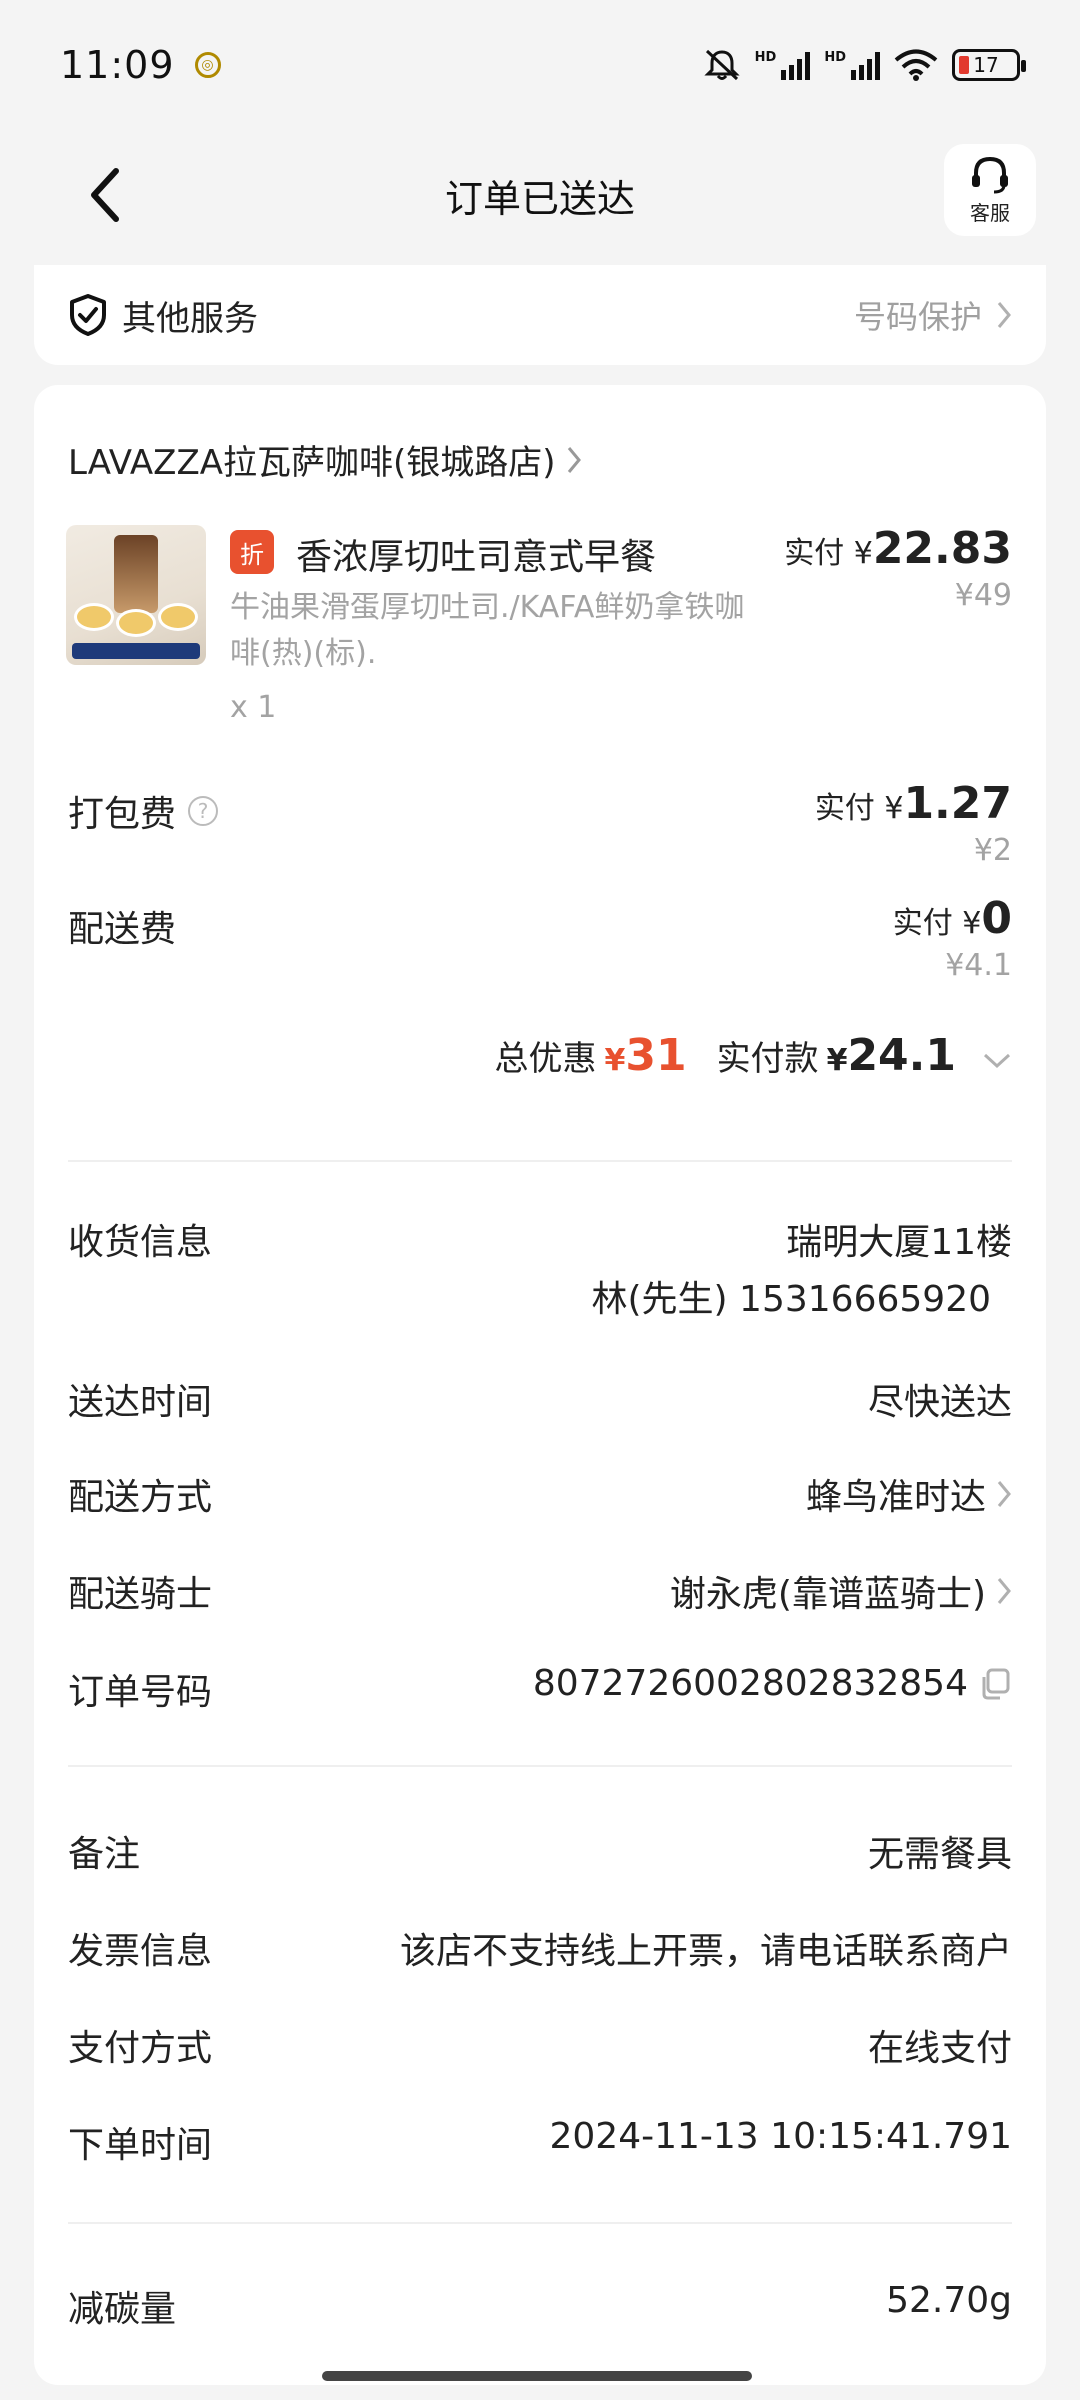  Describe the element at coordinates (983, 595) in the screenshot. I see `item-original-price: ¥49` at that location.